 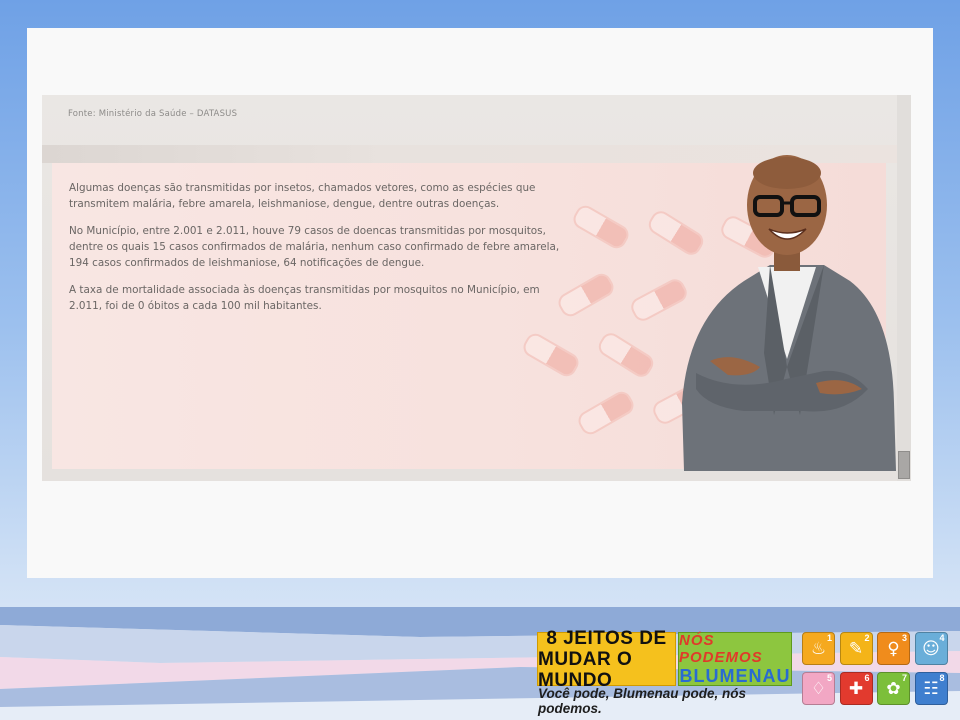 I want to click on source-note: Fonte: Ministério da Saúde – DATASUS, so click(x=153, y=114).